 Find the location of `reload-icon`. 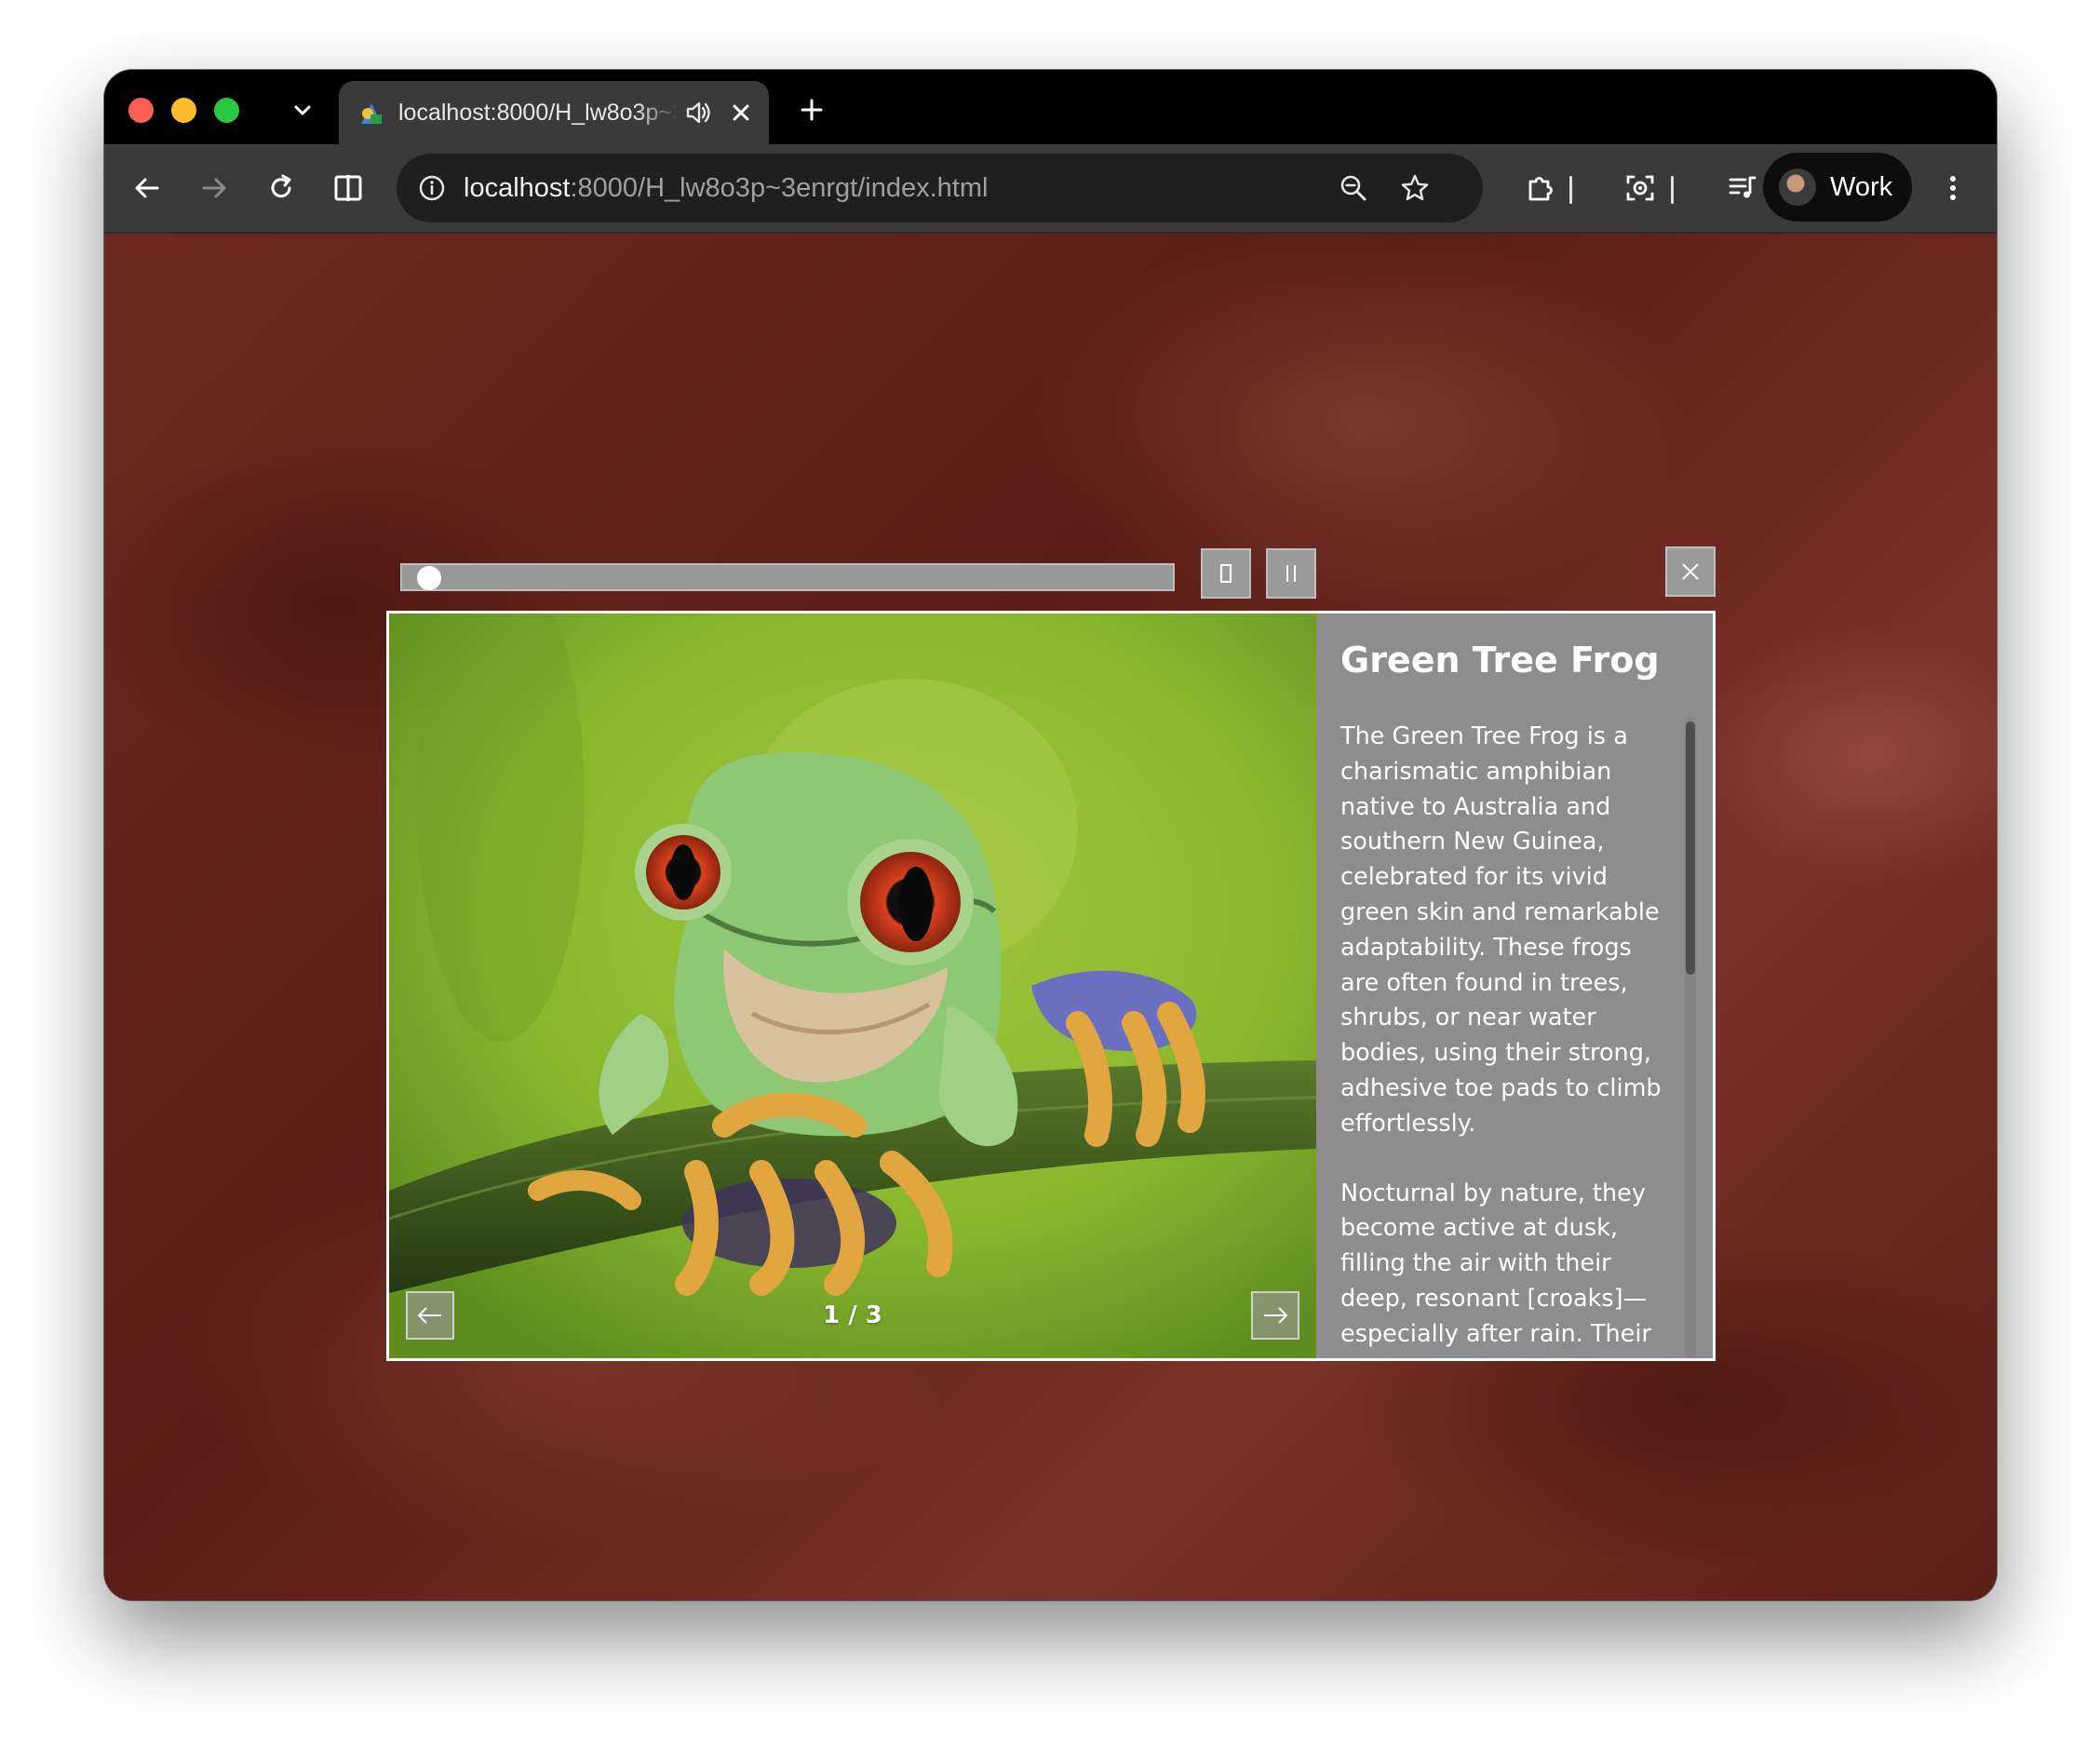

reload-icon is located at coordinates (281, 186).